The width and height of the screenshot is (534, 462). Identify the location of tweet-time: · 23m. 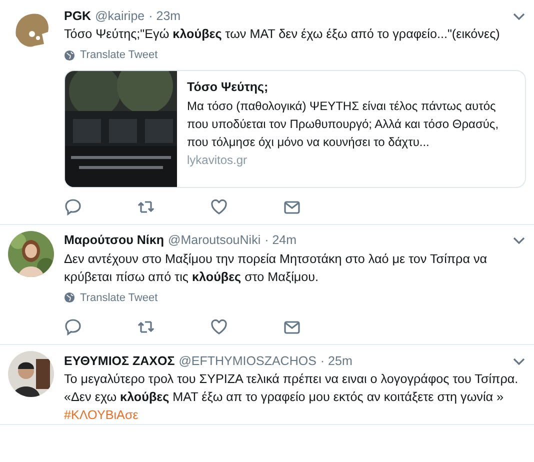
(164, 15).